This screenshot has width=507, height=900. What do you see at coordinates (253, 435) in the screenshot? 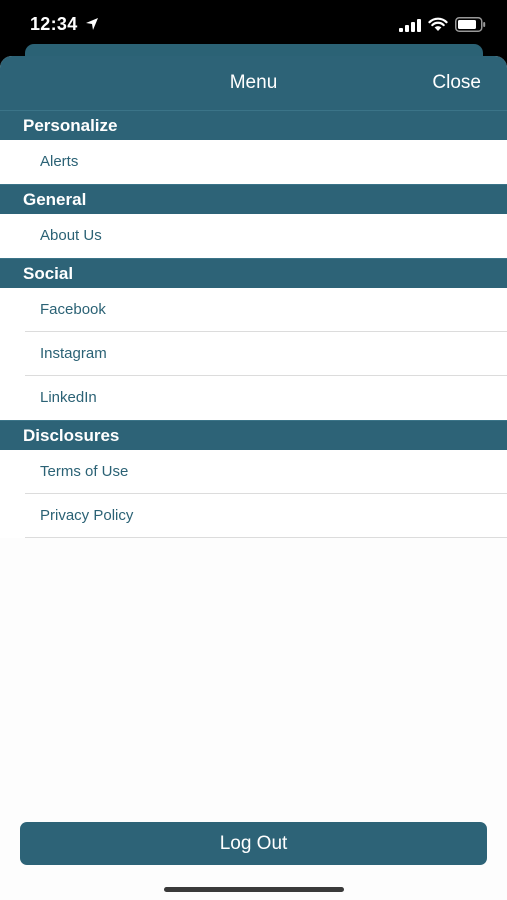
I see `section-header-disclosures: Disclosures` at bounding box center [253, 435].